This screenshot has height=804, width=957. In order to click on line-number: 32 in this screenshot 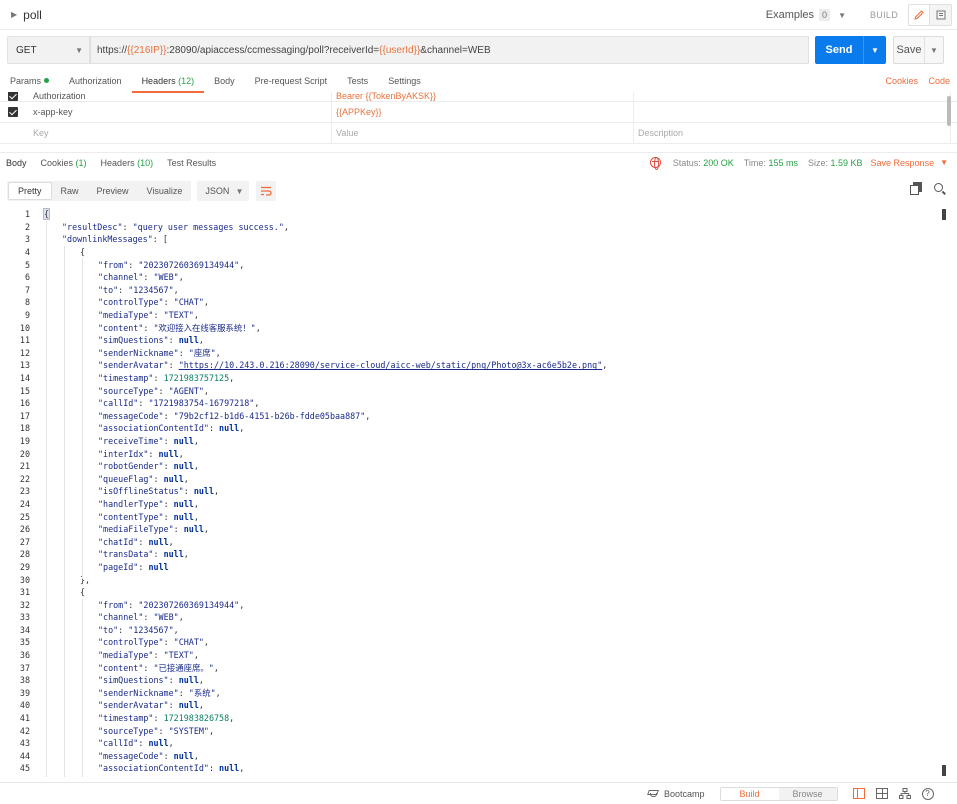, I will do `click(24, 604)`.